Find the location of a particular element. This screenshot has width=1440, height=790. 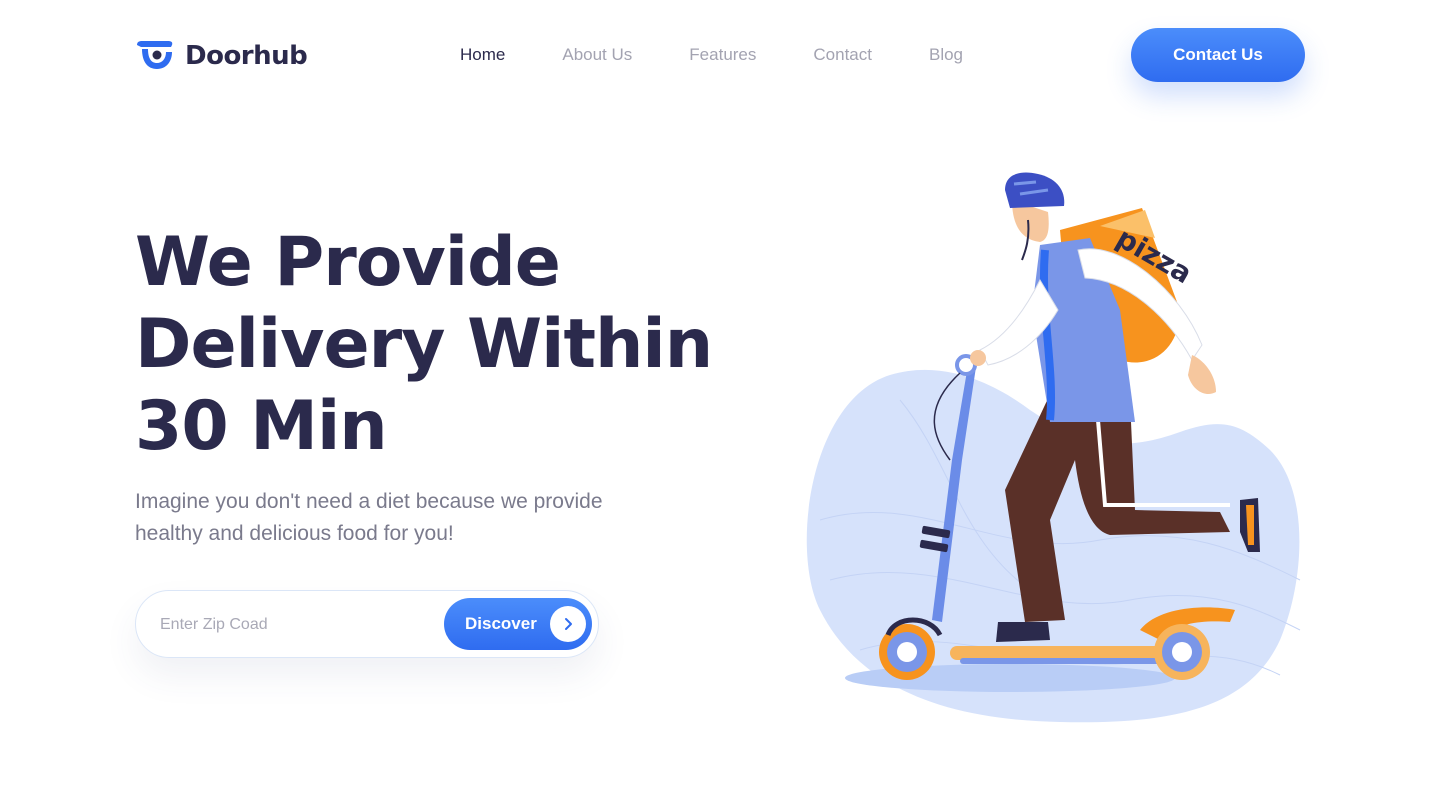

main-nav: Home About Us Features Contact Blog is located at coordinates (740, 55).